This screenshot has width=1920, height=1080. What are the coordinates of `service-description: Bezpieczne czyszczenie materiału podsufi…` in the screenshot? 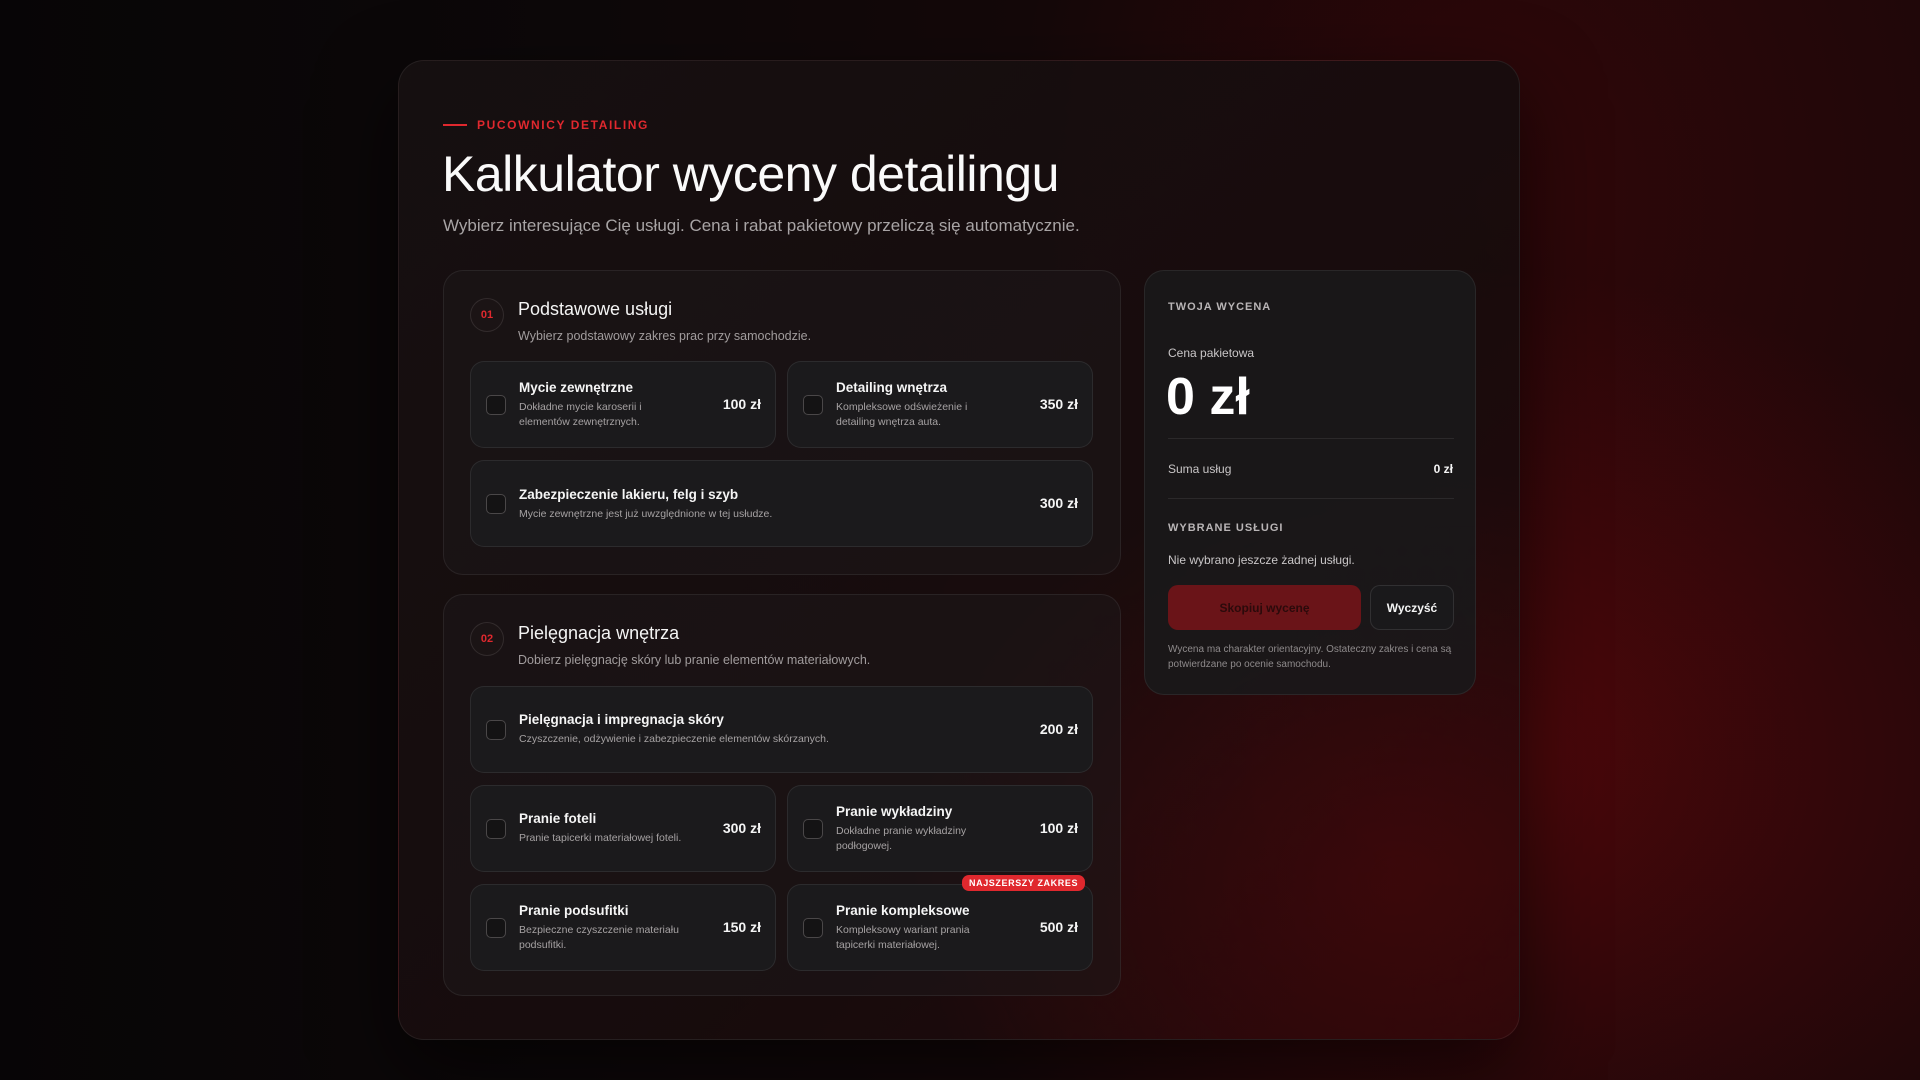 It's located at (599, 937).